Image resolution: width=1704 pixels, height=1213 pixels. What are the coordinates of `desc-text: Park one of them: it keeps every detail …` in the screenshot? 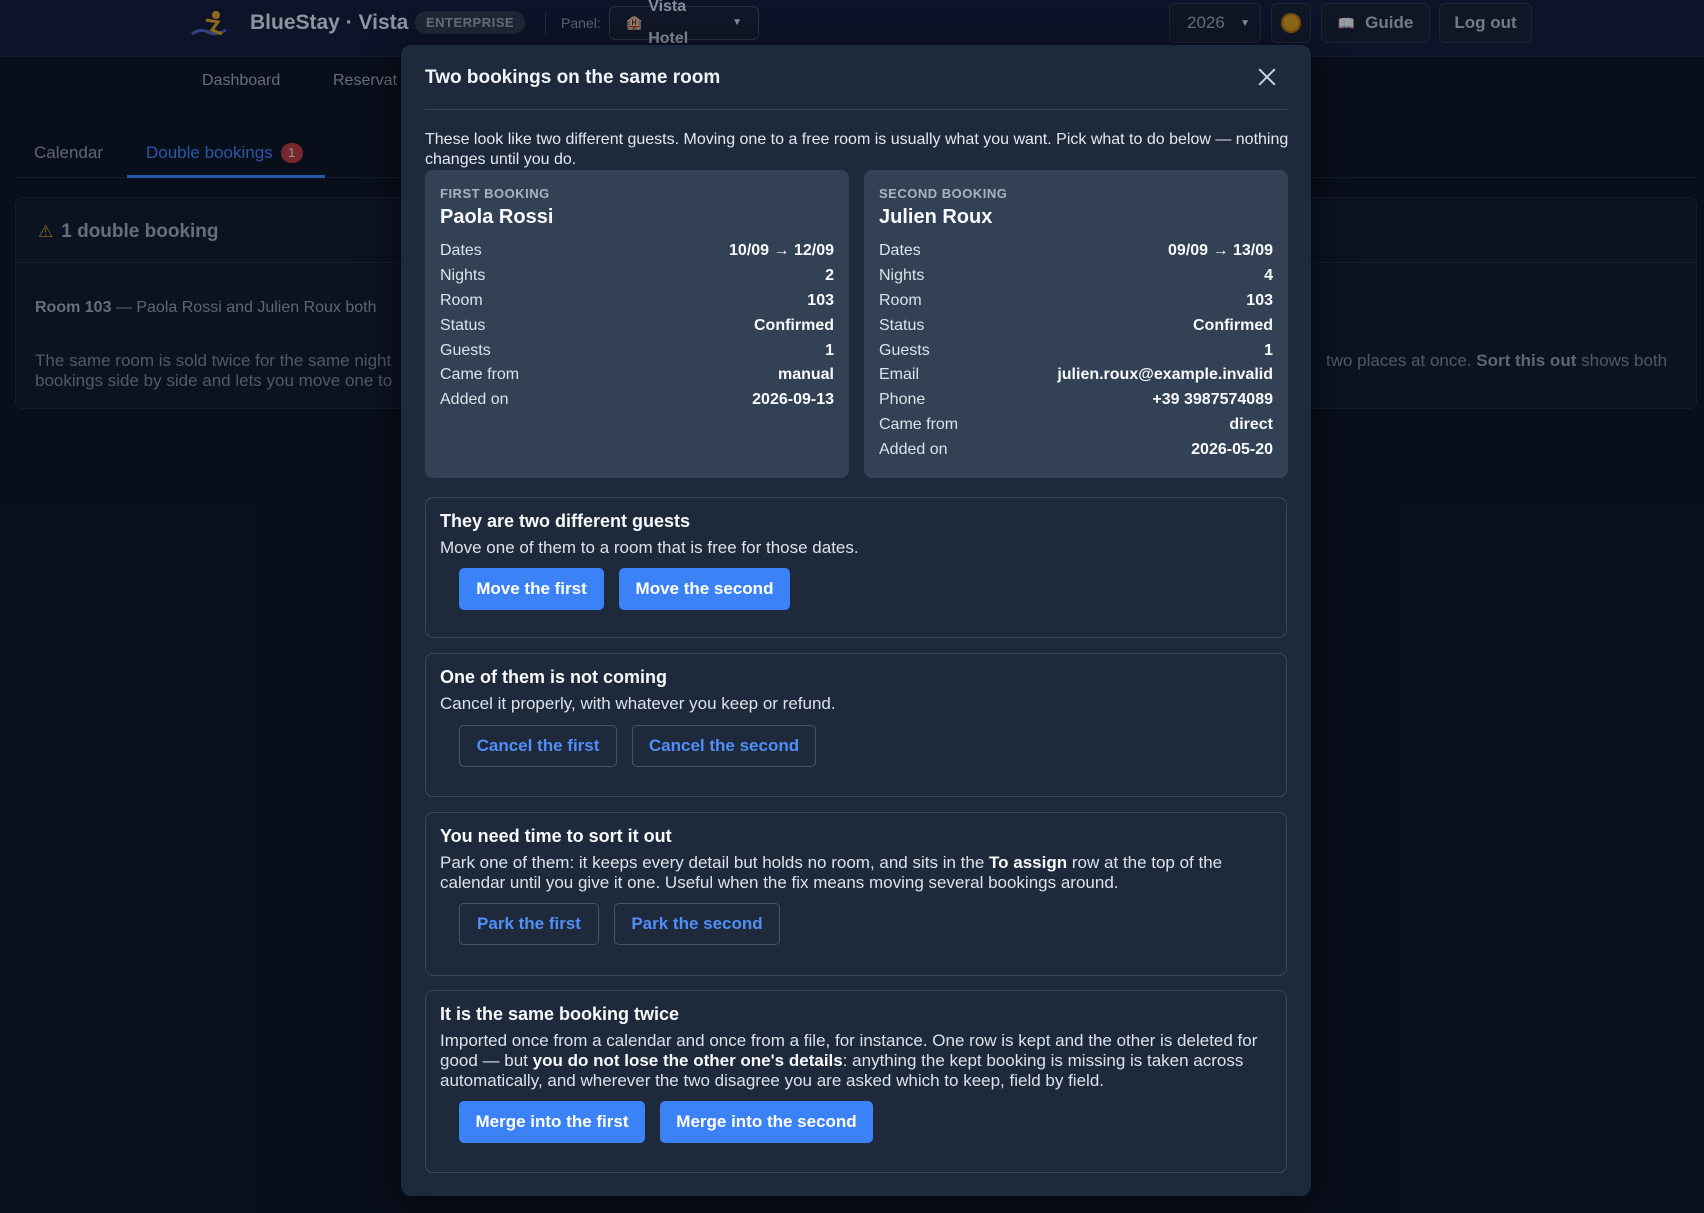 It's located at (712, 862).